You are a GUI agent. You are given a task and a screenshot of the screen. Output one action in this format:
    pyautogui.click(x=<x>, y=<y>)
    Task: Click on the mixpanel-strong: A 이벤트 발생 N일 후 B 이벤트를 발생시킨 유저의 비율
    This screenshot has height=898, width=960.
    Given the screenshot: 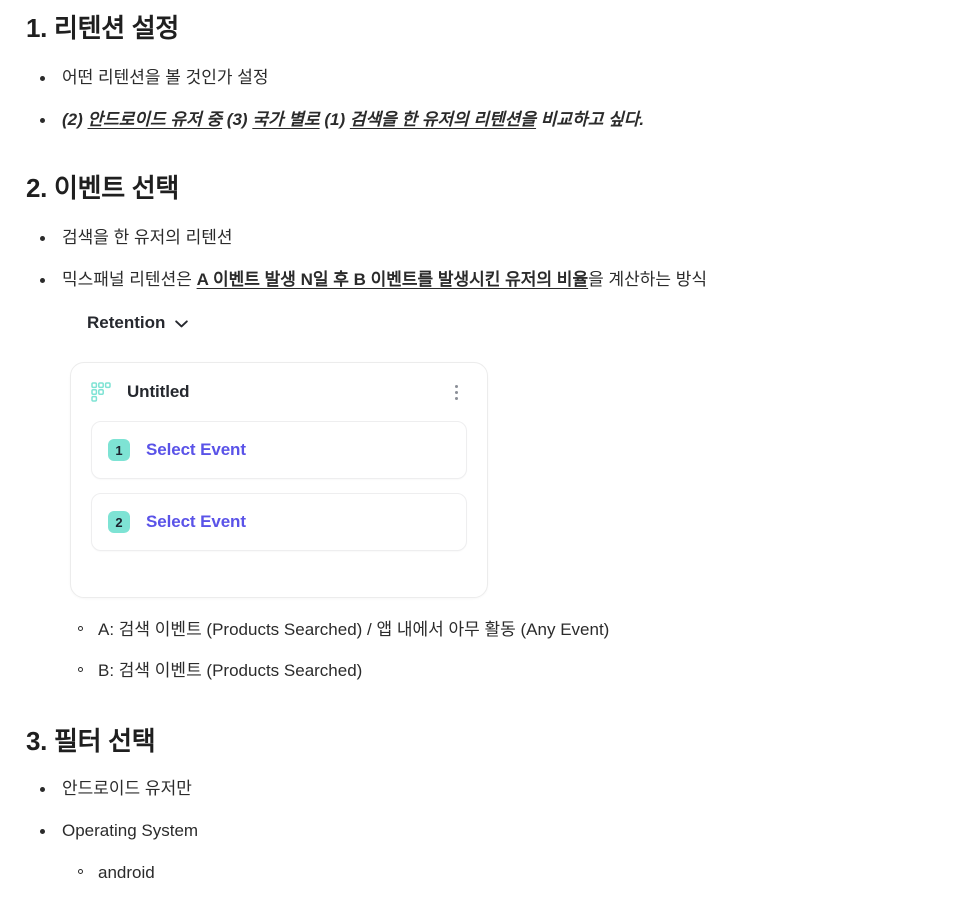 What is the action you would take?
    pyautogui.click(x=392, y=279)
    